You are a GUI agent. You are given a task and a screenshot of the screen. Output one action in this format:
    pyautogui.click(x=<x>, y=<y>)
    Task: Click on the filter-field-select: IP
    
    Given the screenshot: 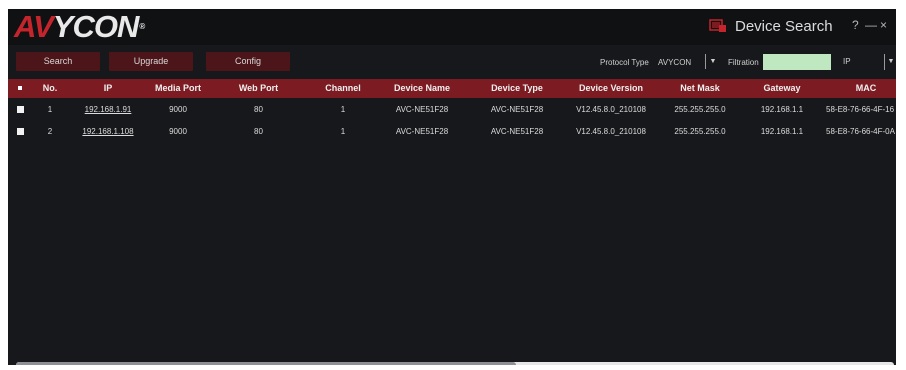 What is the action you would take?
    pyautogui.click(x=861, y=62)
    